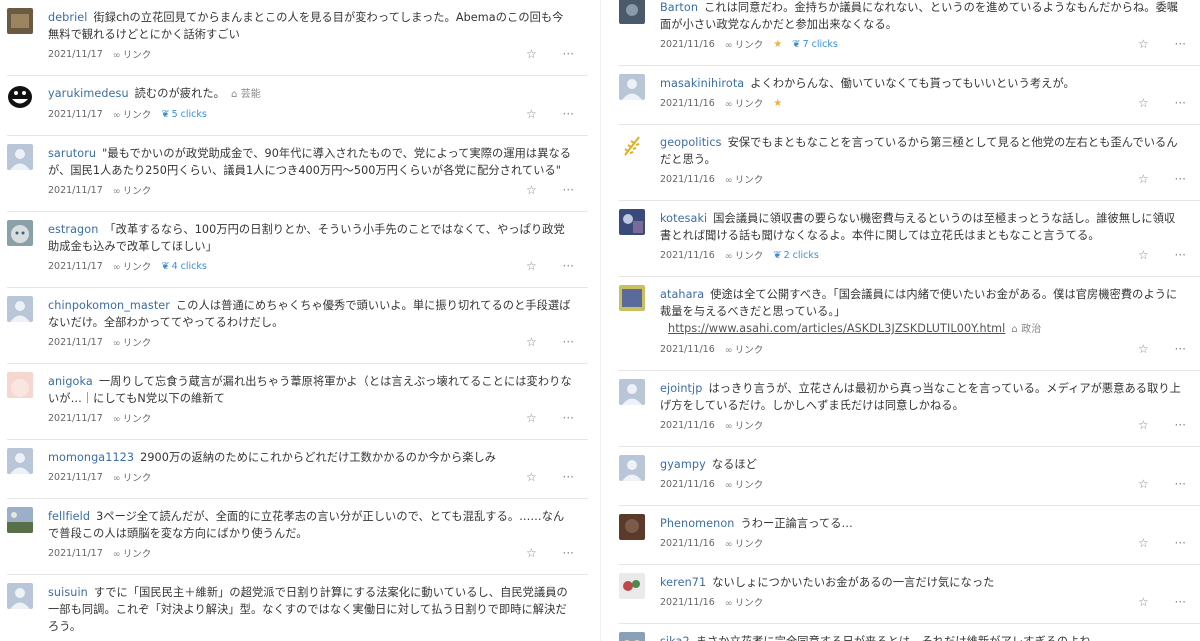  What do you see at coordinates (109, 305) in the screenshot?
I see `username-link: chinpokomon_master` at bounding box center [109, 305].